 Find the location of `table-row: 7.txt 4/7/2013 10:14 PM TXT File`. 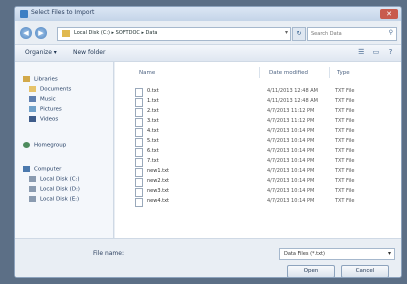

table-row: 7.txt 4/7/2013 10:14 PM TXT File is located at coordinates (265, 162).